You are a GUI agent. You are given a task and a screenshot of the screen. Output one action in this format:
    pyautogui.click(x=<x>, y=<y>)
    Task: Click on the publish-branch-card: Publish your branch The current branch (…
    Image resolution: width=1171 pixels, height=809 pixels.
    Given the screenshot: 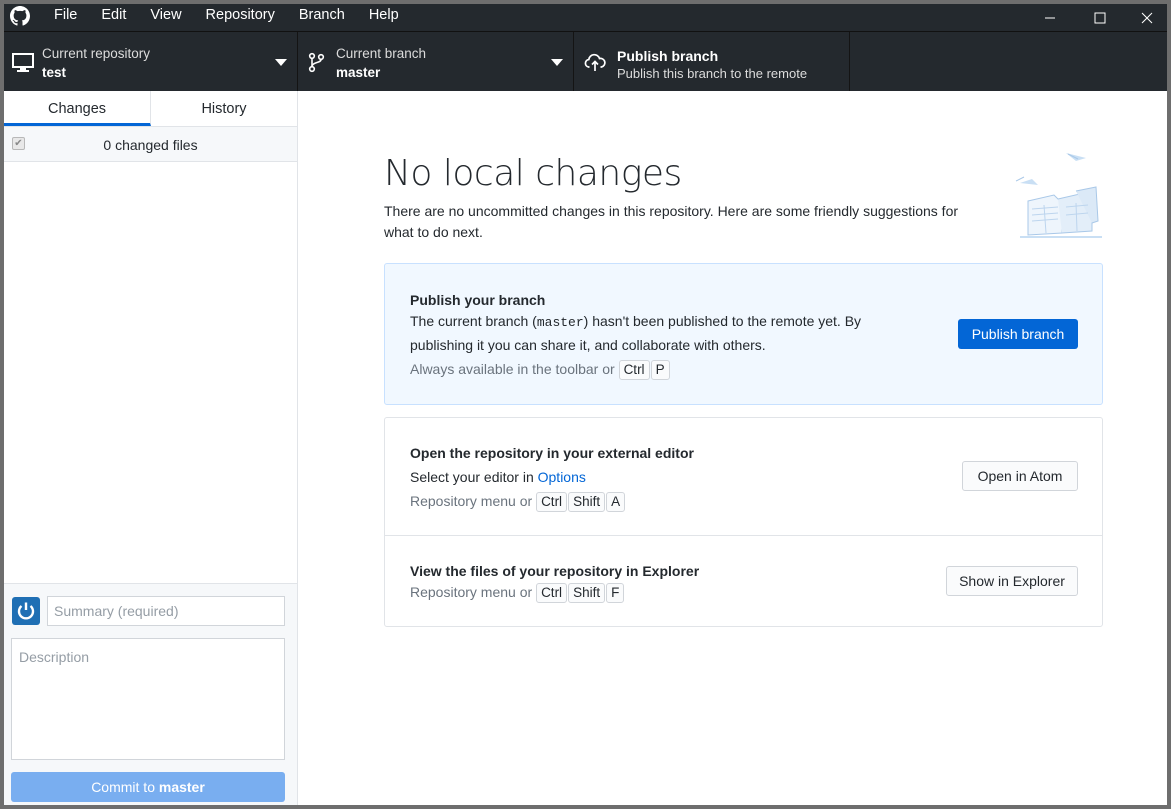 What is the action you would take?
    pyautogui.click(x=743, y=334)
    